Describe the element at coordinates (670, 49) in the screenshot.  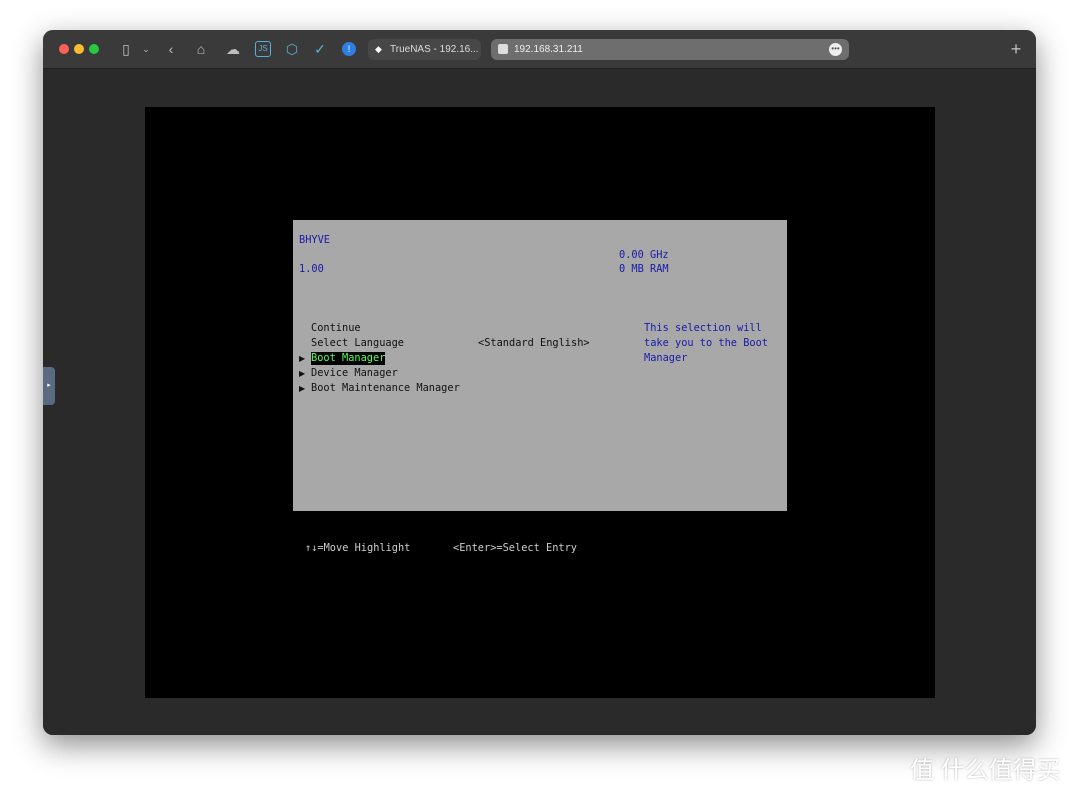
I see `address-bar: 192.168.31.211 •••` at that location.